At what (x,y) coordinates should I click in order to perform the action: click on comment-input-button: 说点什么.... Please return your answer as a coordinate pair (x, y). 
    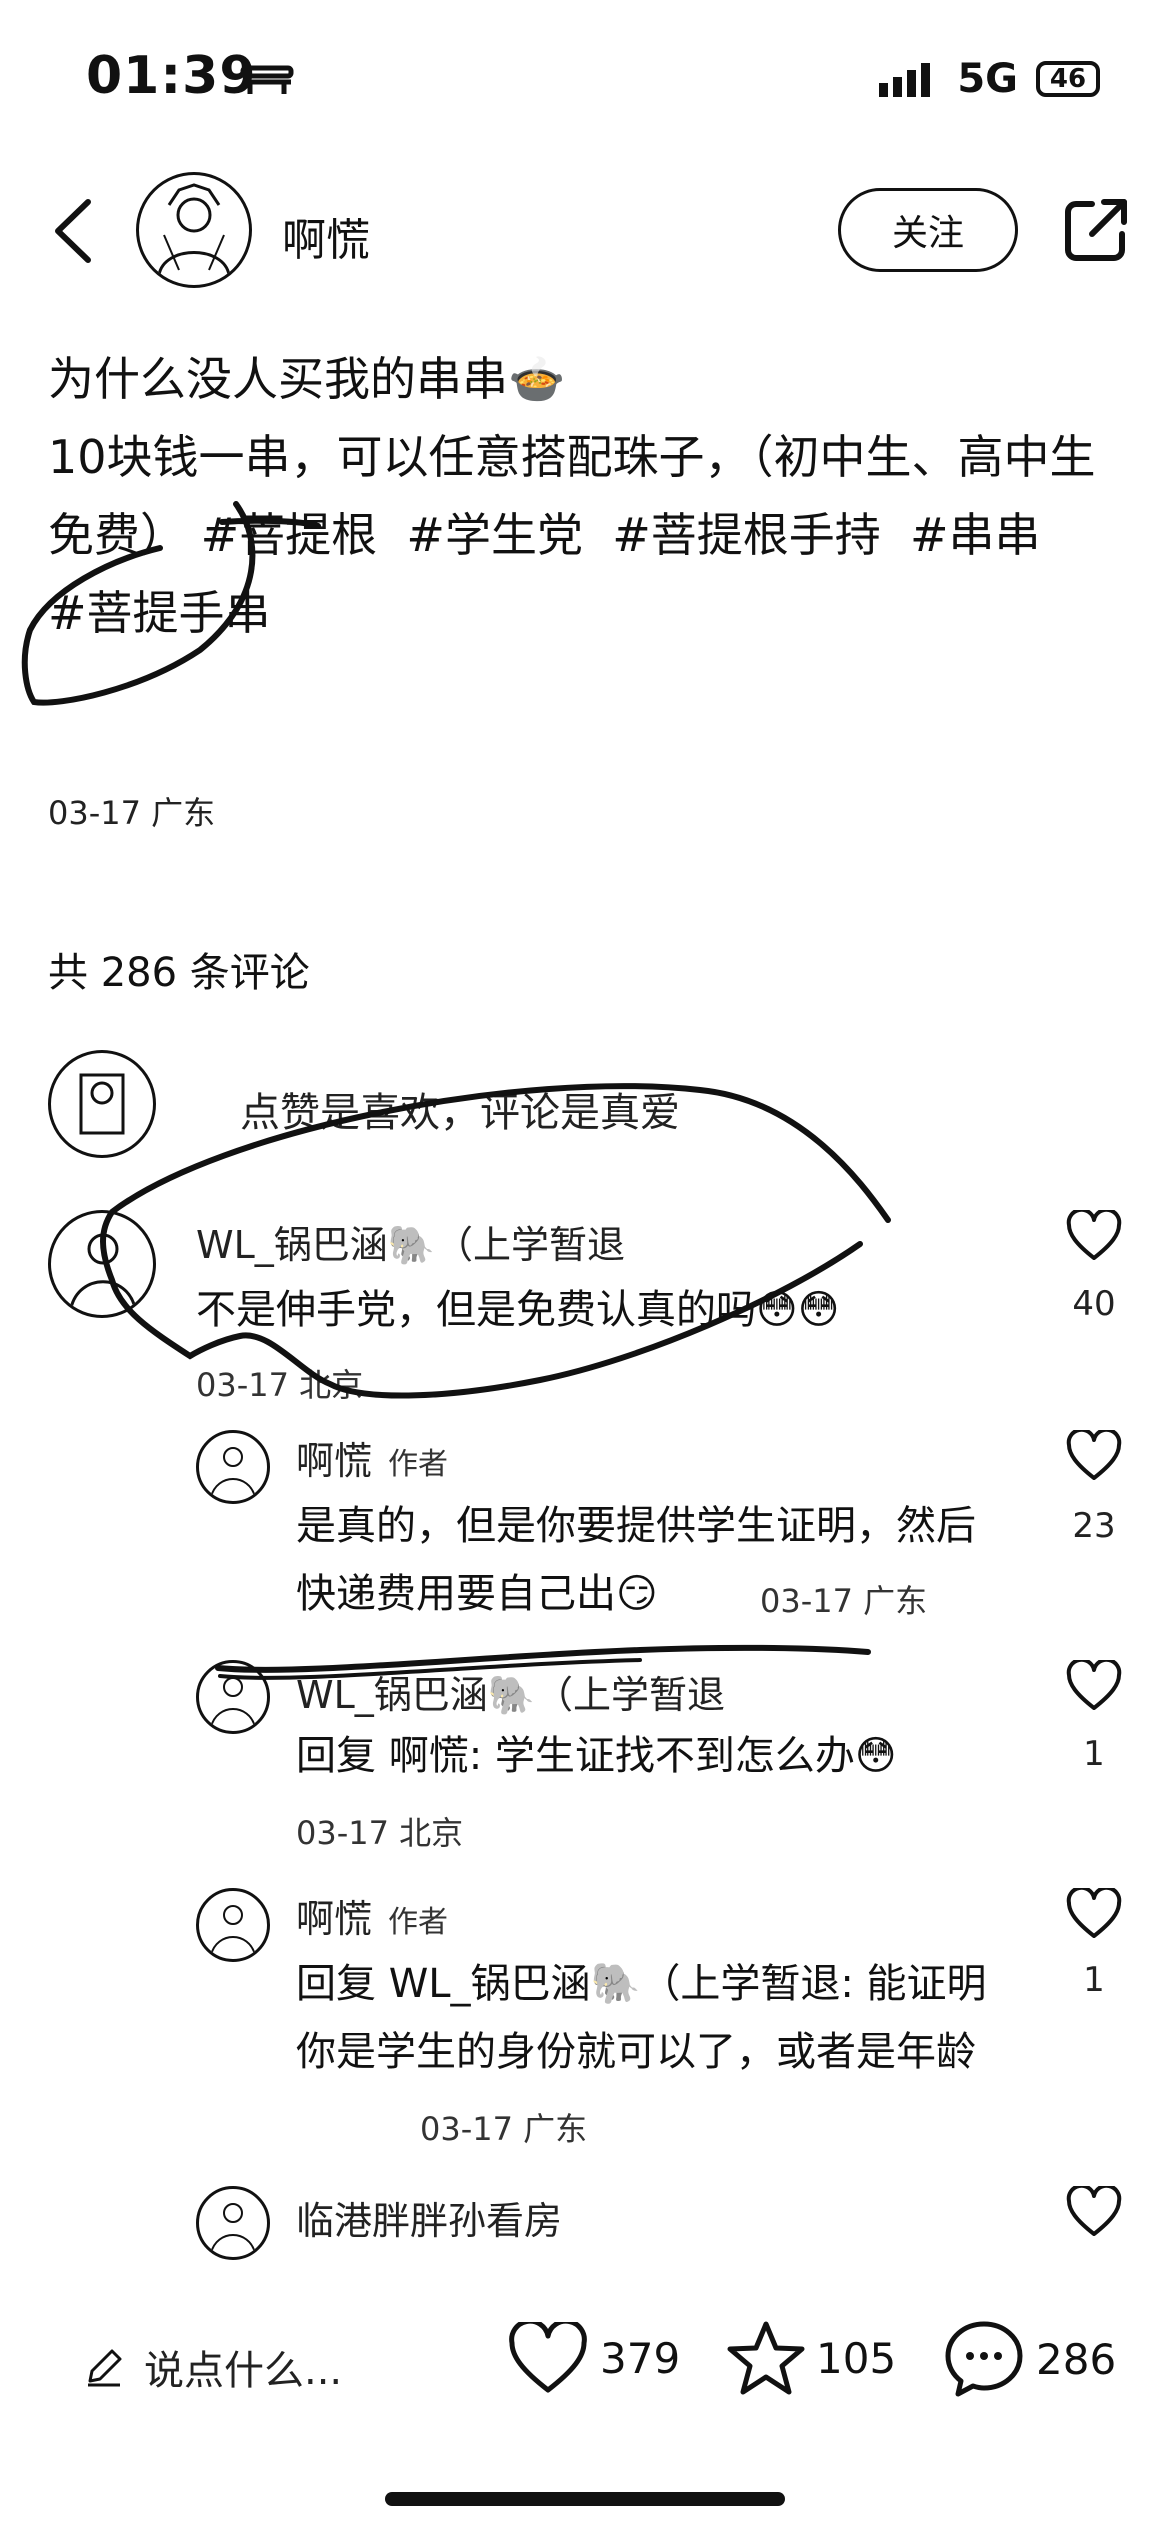
    Looking at the image, I should click on (213, 2367).